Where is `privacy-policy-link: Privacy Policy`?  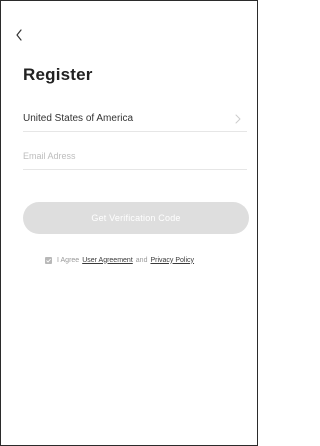
privacy-policy-link: Privacy Policy is located at coordinates (172, 260).